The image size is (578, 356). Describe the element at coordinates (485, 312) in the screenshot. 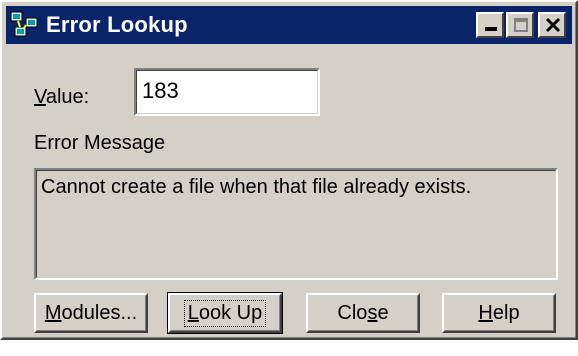

I see `help-accel: H` at that location.